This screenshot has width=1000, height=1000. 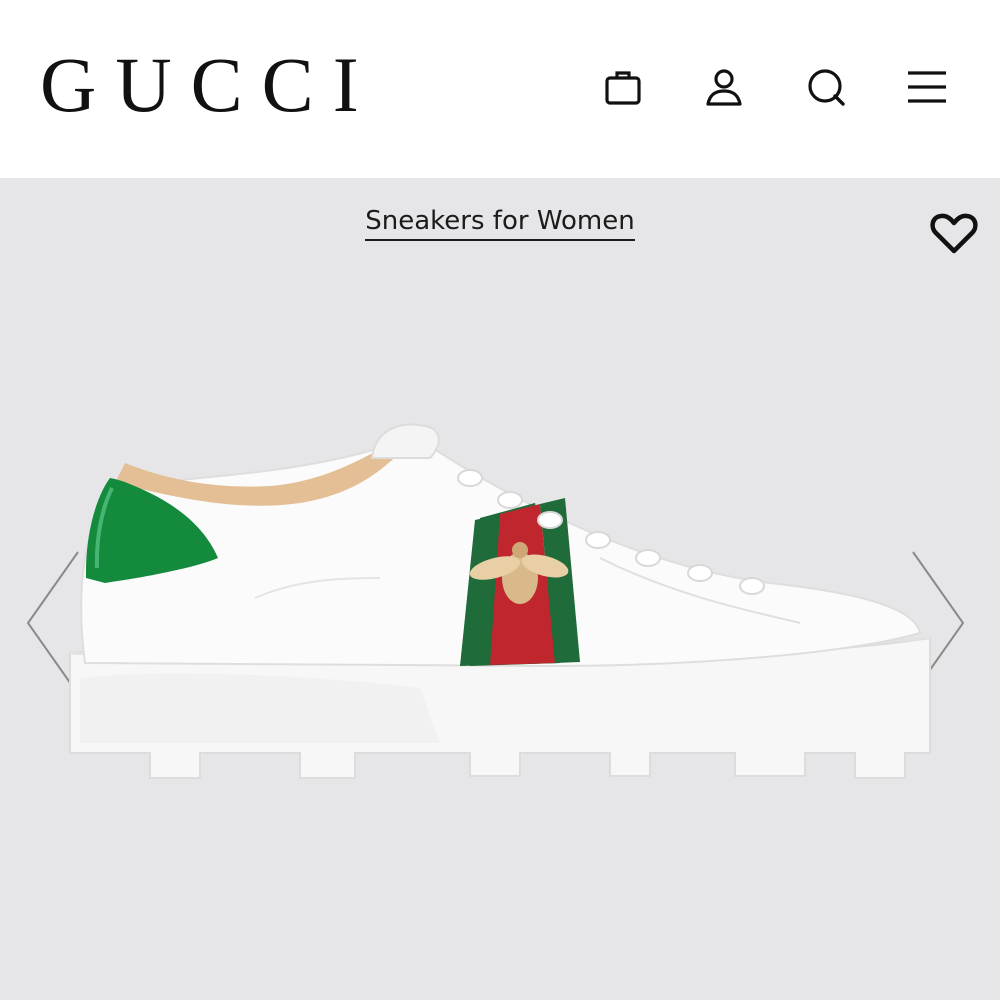 I want to click on breadcrumb-link-sneakers-for-women: Sneakers for Women, so click(x=500, y=223).